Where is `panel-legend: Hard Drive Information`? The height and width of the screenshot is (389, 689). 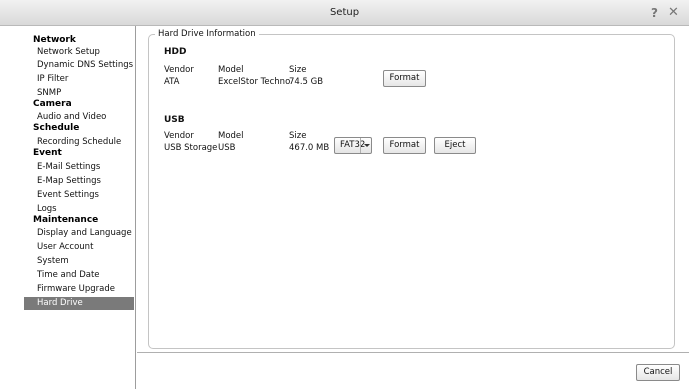 panel-legend: Hard Drive Information is located at coordinates (207, 34).